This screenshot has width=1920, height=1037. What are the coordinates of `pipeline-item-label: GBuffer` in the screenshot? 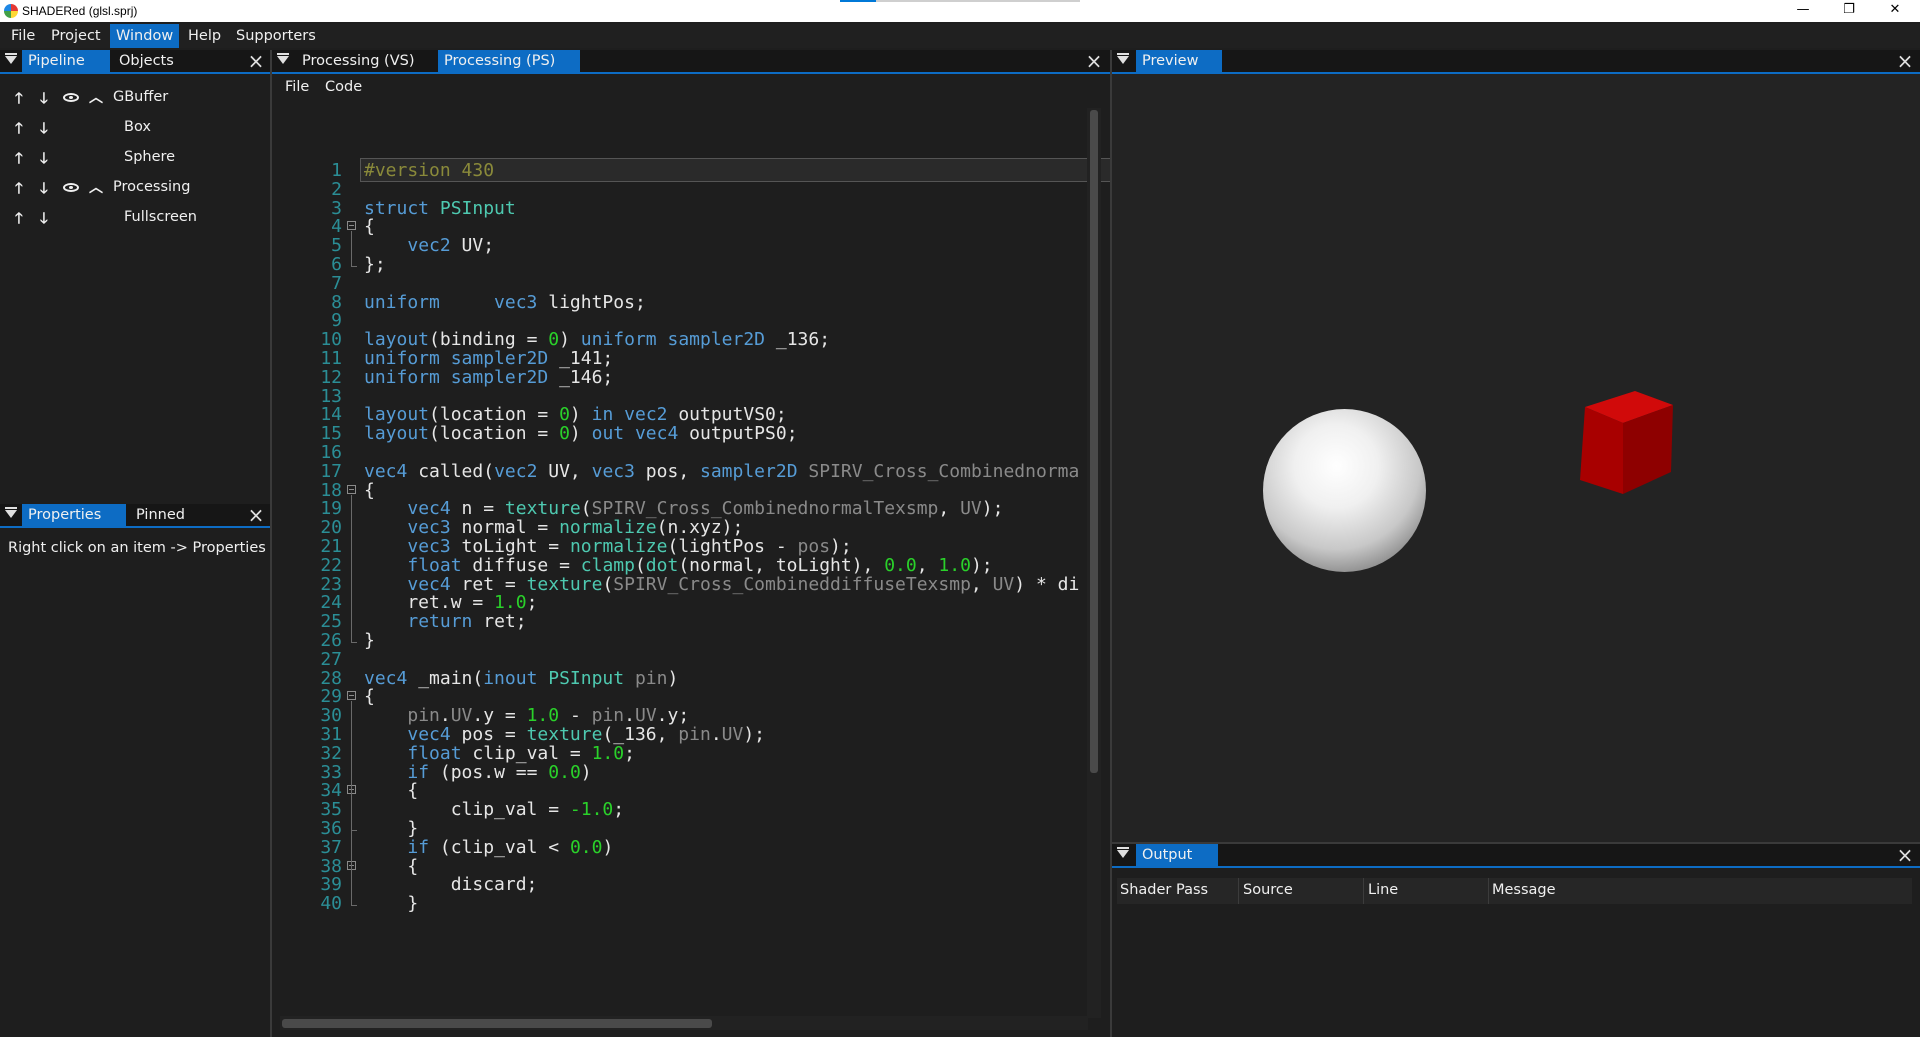 It's located at (141, 97).